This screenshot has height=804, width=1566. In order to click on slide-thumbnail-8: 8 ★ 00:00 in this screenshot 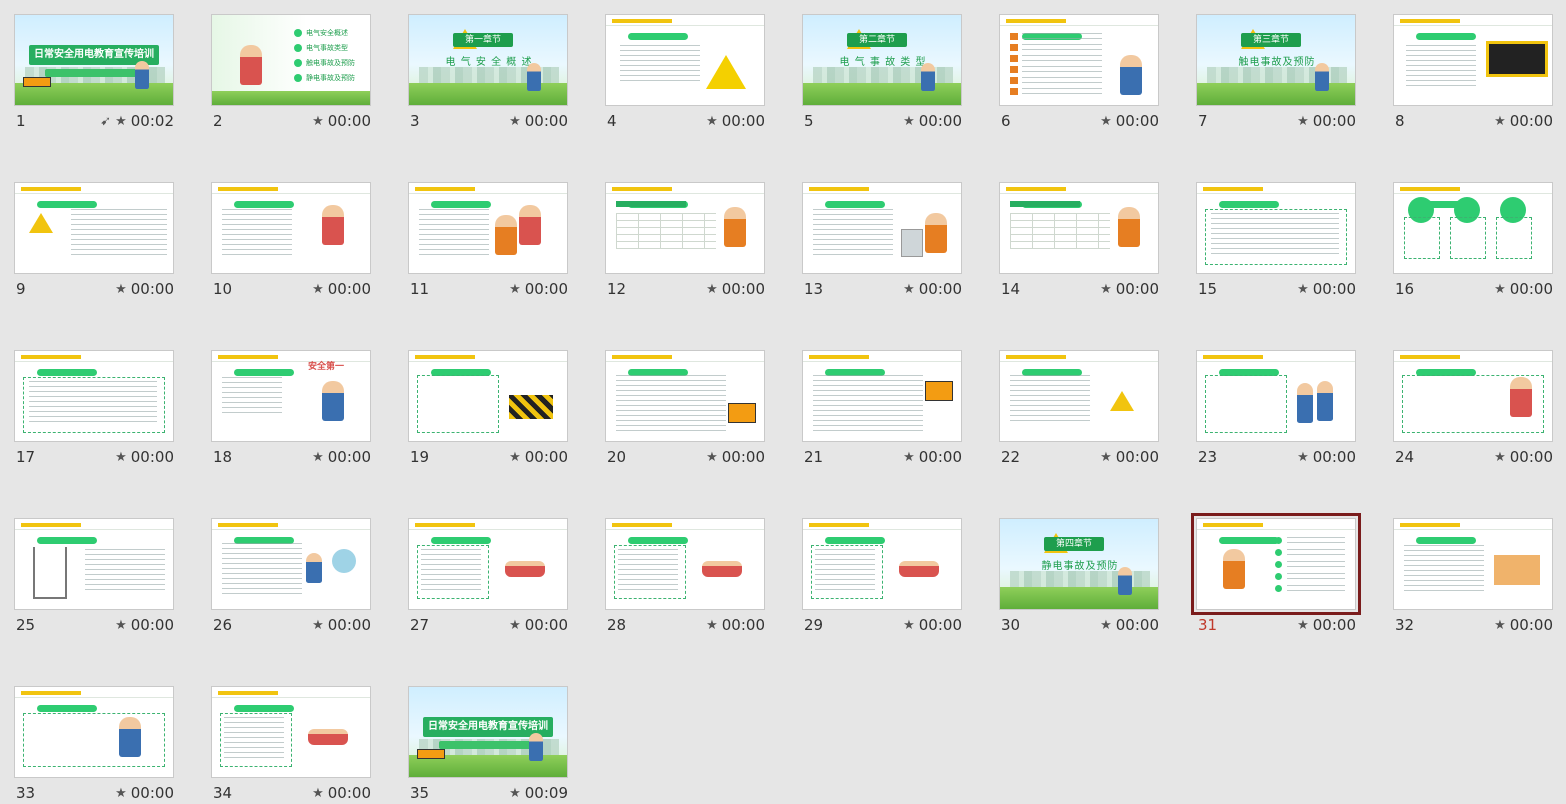, I will do `click(1473, 73)`.